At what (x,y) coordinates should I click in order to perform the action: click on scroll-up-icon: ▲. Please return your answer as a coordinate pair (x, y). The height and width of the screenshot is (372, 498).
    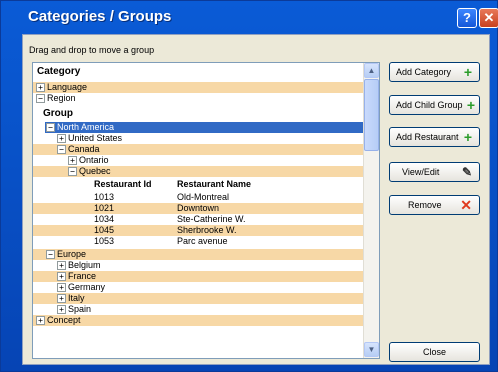
    Looking at the image, I should click on (371, 70).